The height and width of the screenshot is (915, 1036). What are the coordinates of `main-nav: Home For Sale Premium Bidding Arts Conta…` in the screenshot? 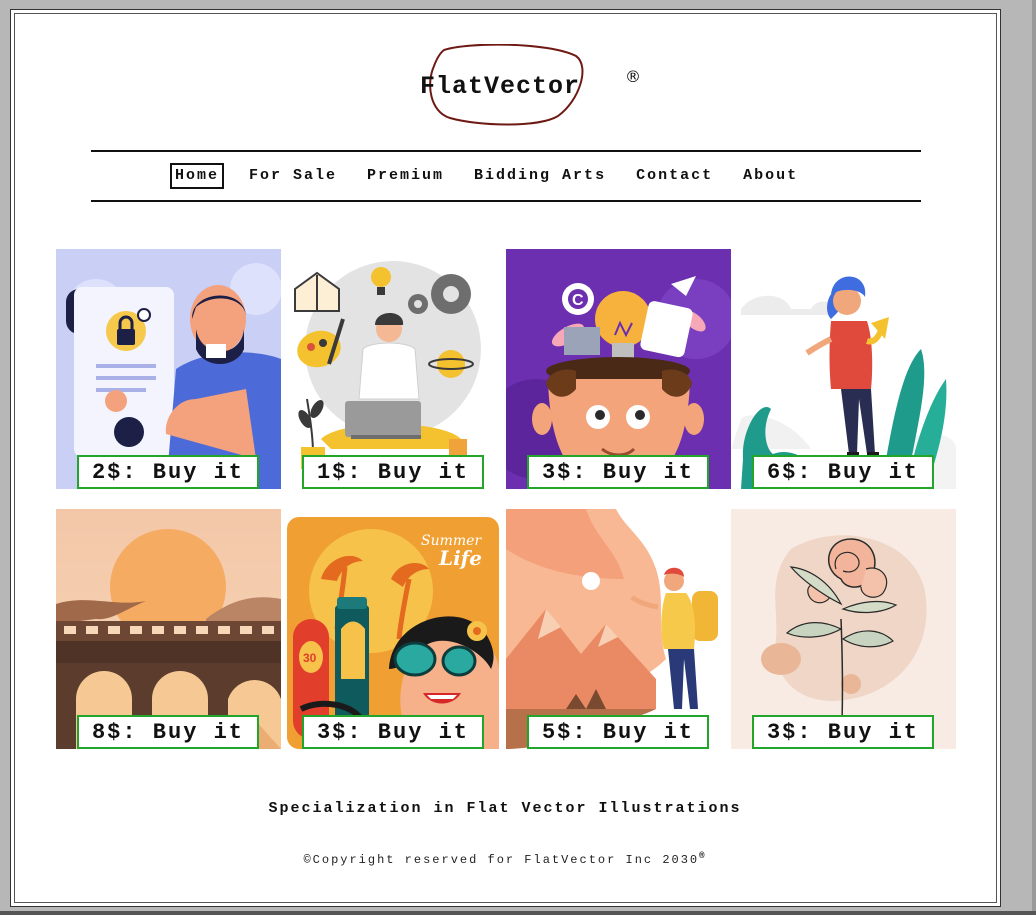 It's located at (496, 176).